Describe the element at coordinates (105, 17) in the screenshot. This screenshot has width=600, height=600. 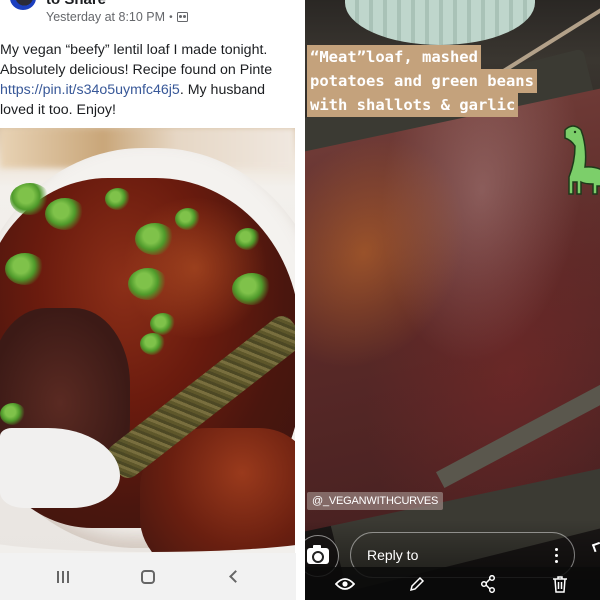
I see `post-timestamp: Yesterday at 8:10 PM` at that location.